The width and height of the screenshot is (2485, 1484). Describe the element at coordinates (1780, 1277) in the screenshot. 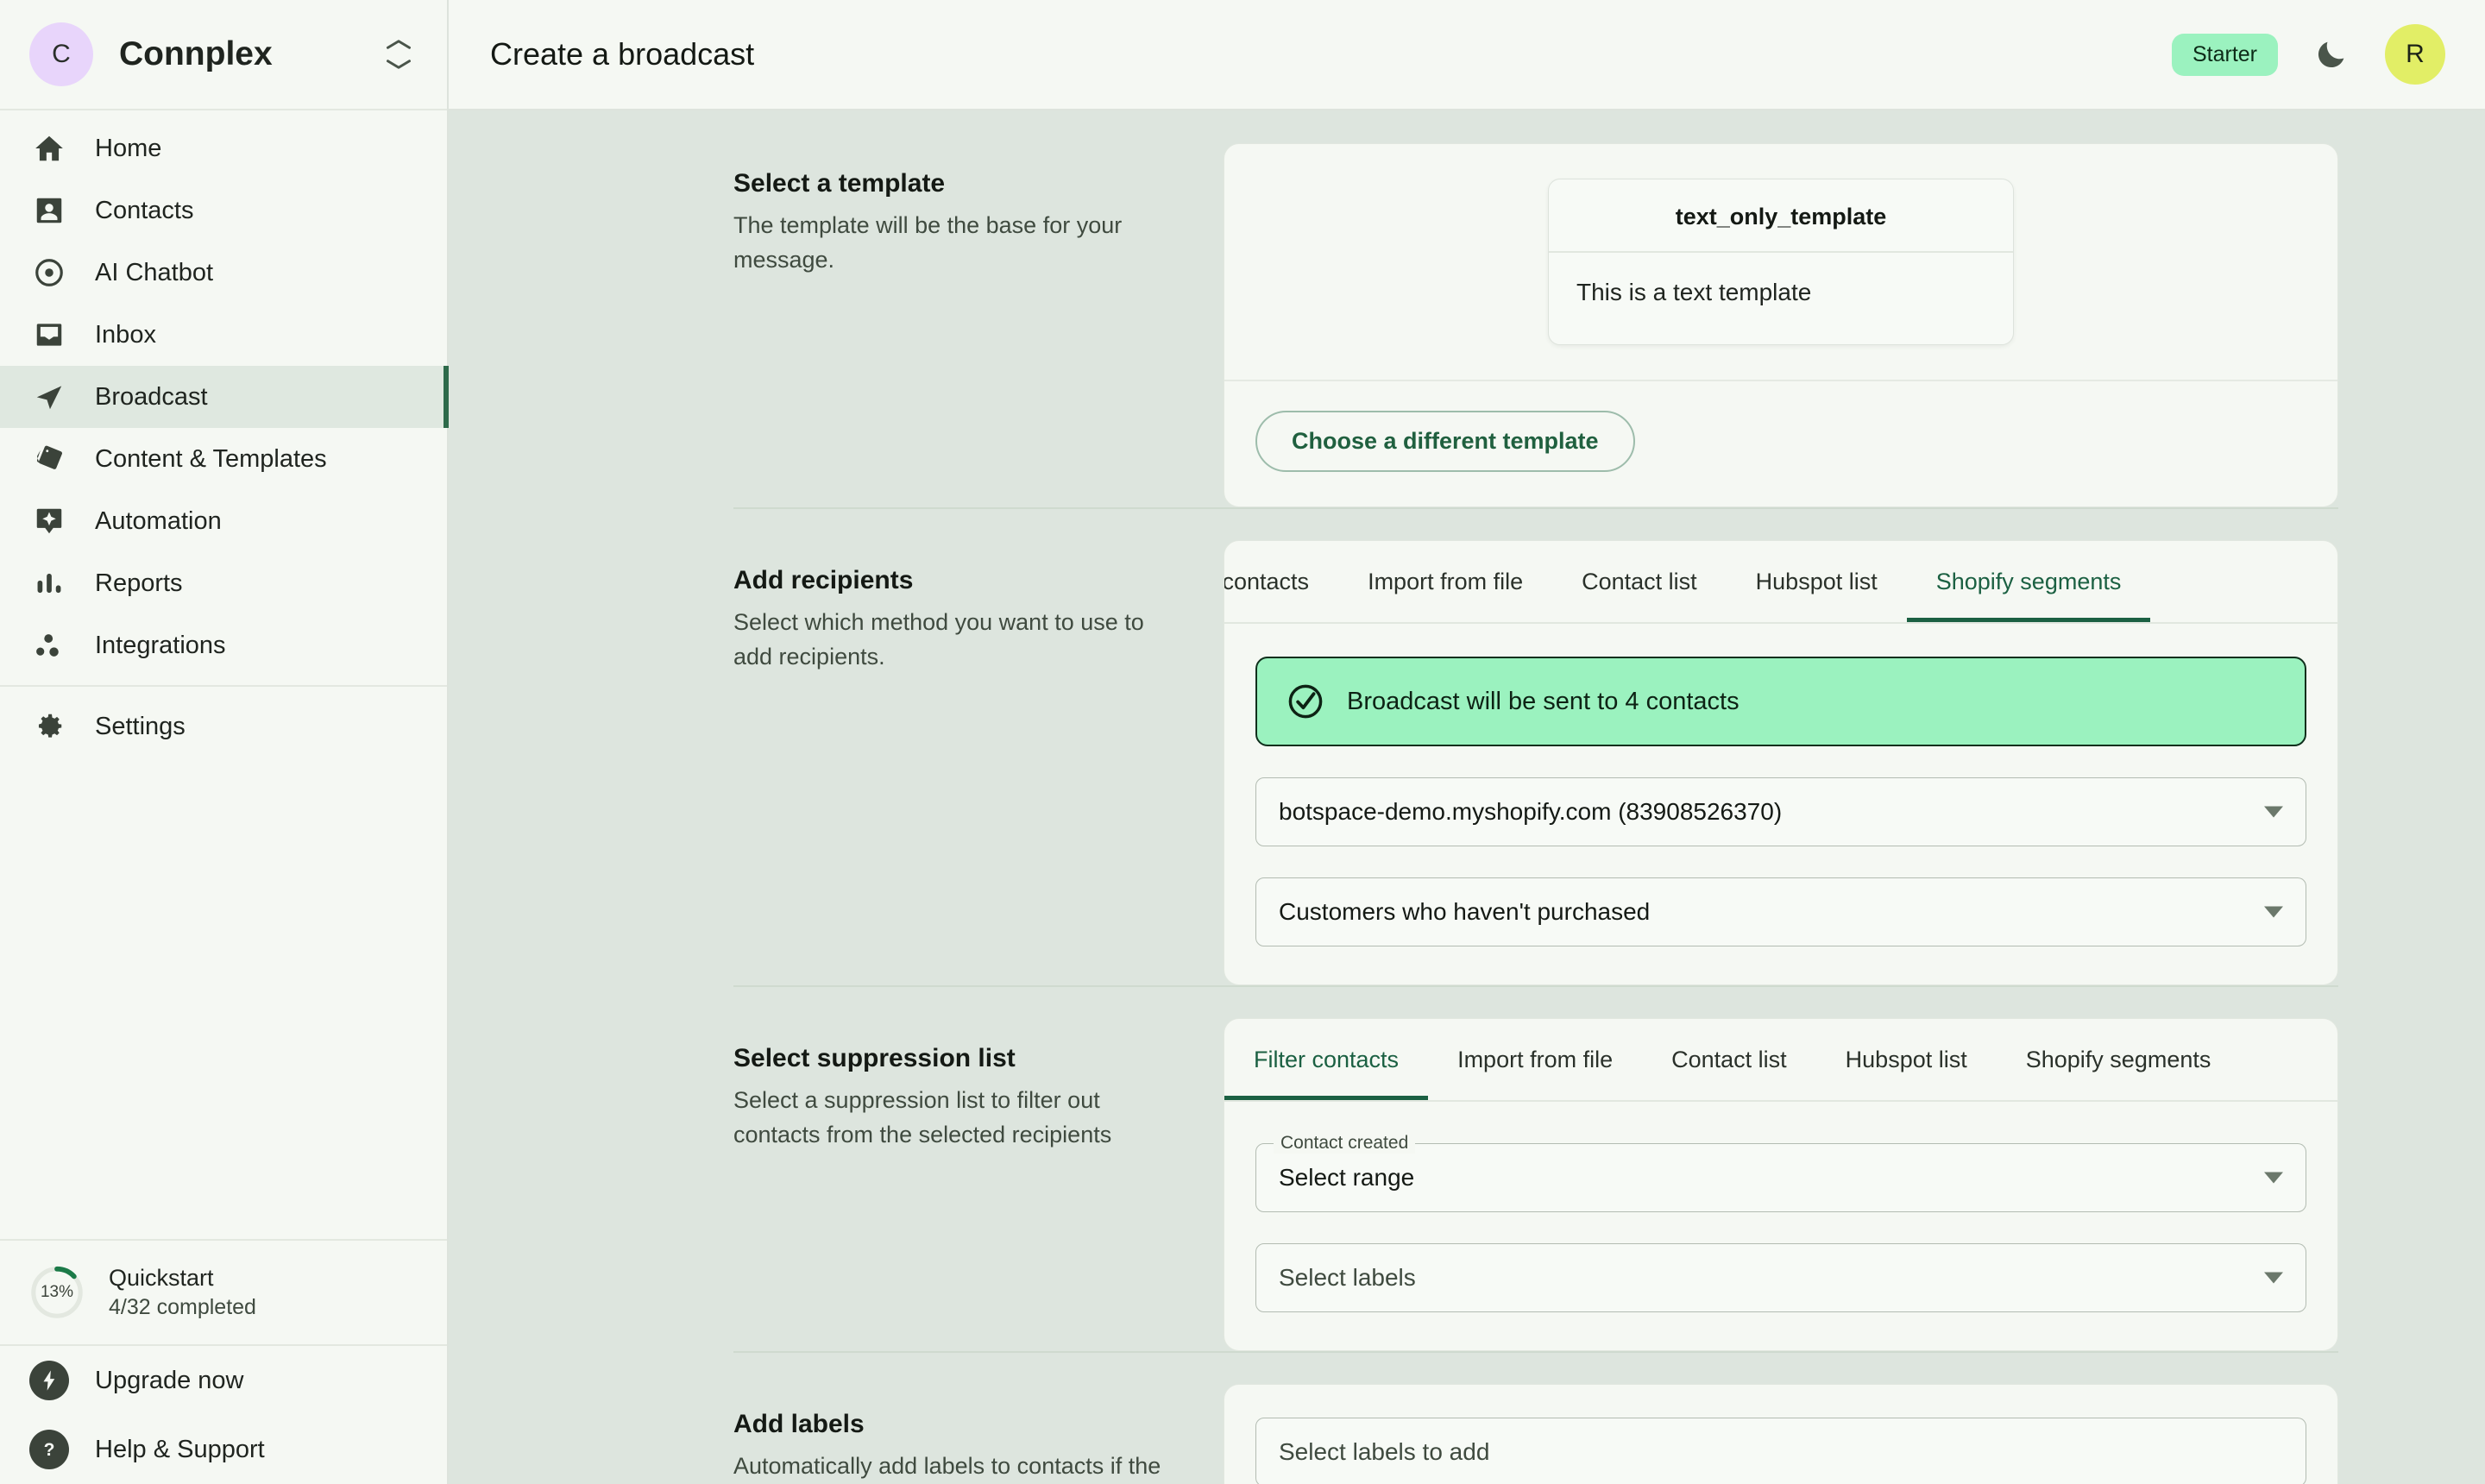

I see `suppression-labels-select: Select labels` at that location.